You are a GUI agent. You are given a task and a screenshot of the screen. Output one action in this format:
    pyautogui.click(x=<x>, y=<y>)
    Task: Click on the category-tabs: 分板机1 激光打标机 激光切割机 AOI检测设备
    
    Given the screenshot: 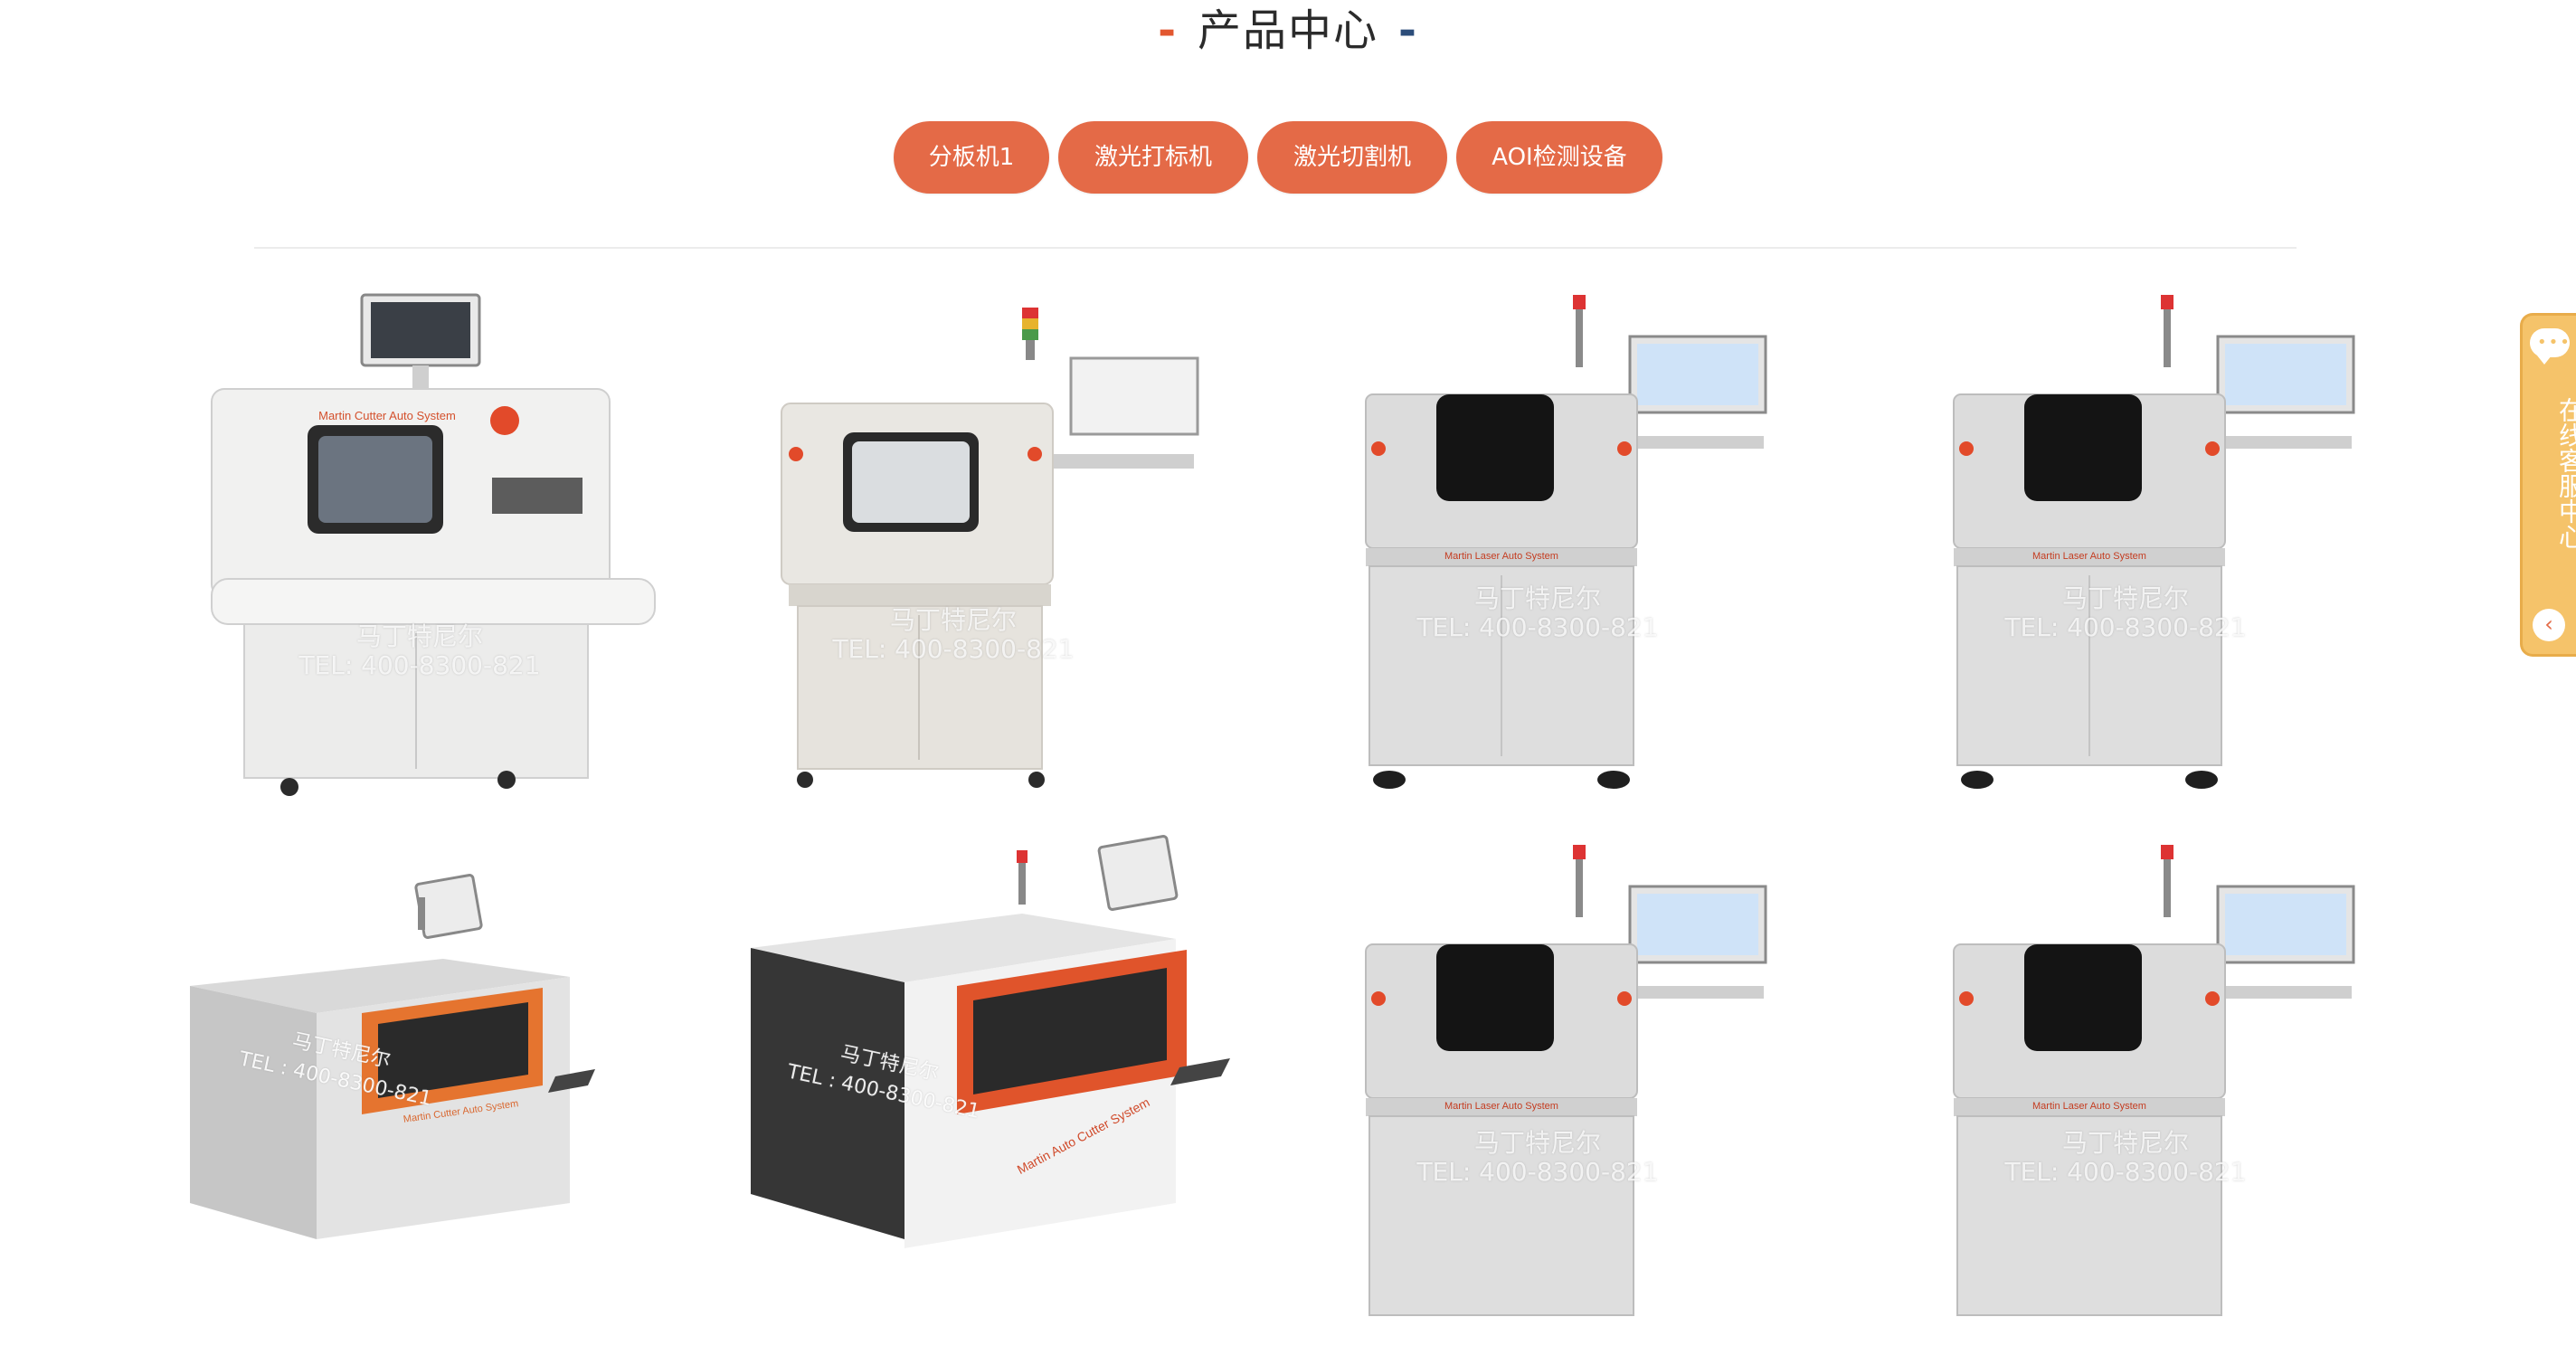 What is the action you would take?
    pyautogui.click(x=1278, y=157)
    